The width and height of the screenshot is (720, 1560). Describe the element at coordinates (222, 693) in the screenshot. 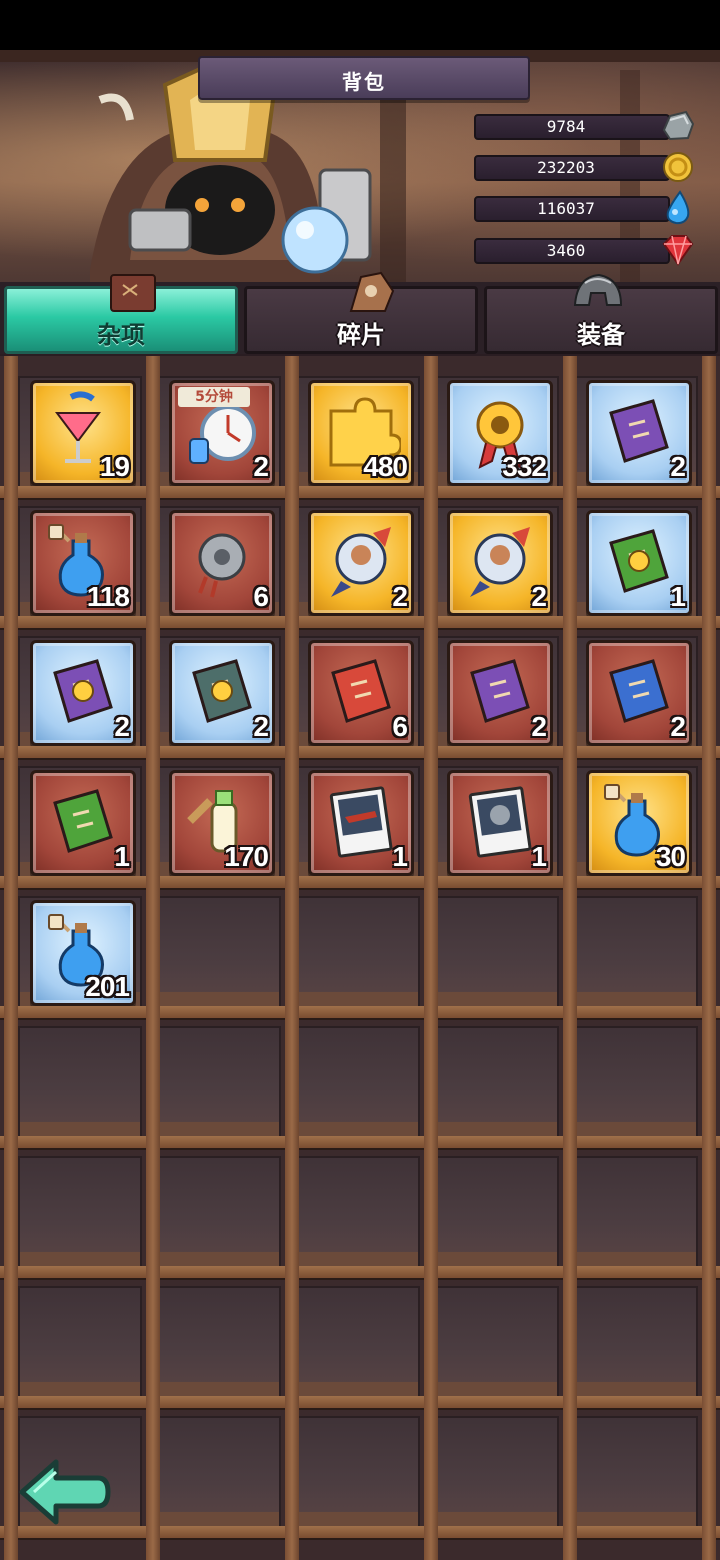

I see `item-teal-gear-book: 2` at that location.